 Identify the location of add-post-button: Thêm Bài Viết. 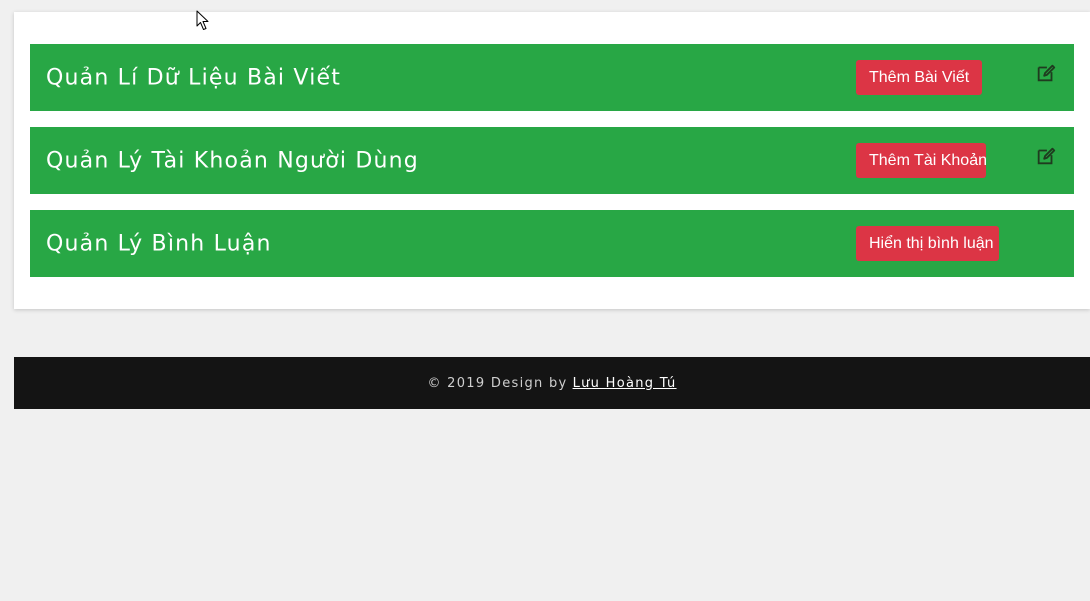
(919, 77).